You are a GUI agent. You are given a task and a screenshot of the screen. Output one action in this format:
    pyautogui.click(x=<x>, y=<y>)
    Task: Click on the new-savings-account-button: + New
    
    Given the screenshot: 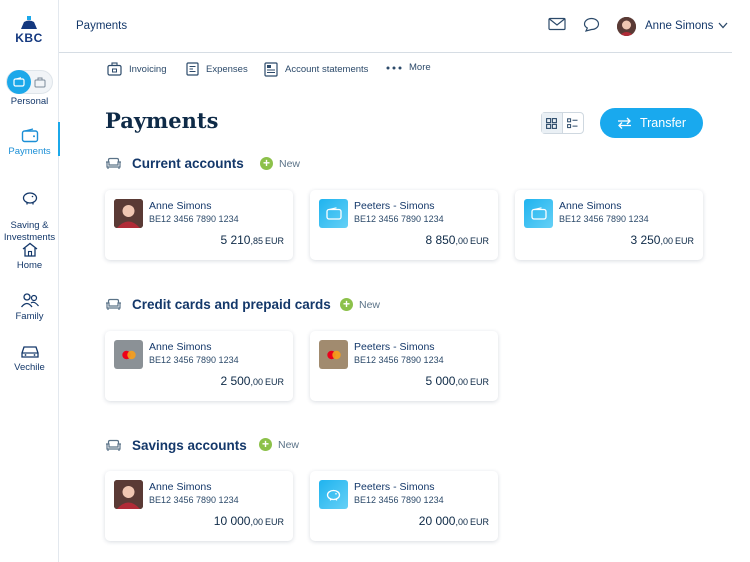 What is the action you would take?
    pyautogui.click(x=279, y=444)
    